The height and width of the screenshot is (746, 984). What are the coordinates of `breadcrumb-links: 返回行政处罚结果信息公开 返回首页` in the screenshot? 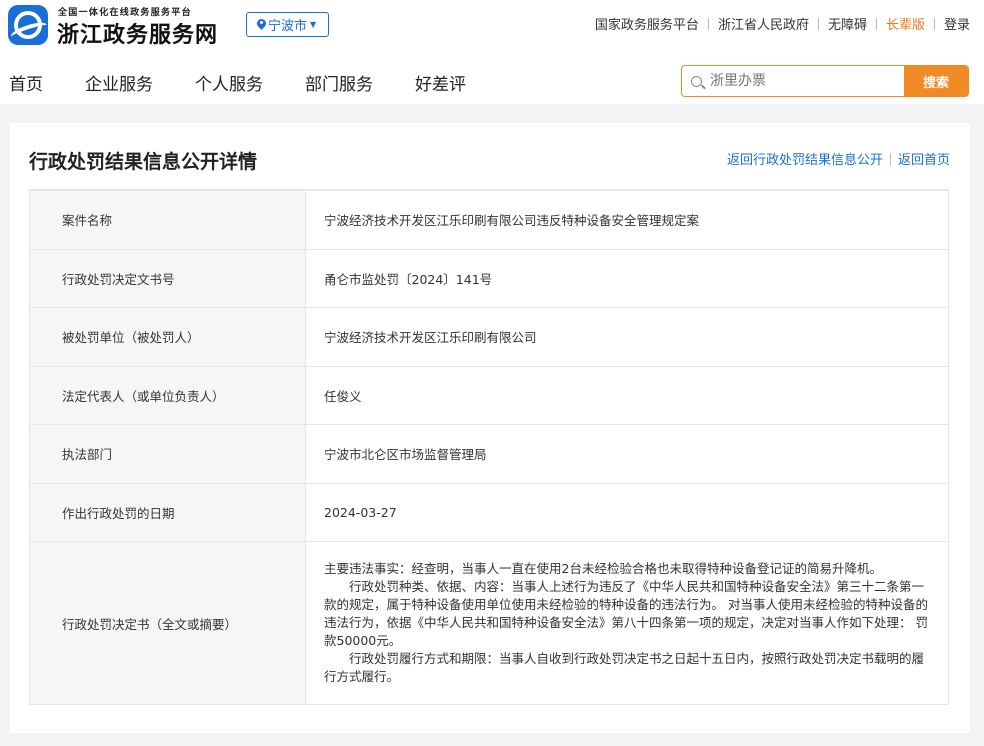 It's located at (838, 158).